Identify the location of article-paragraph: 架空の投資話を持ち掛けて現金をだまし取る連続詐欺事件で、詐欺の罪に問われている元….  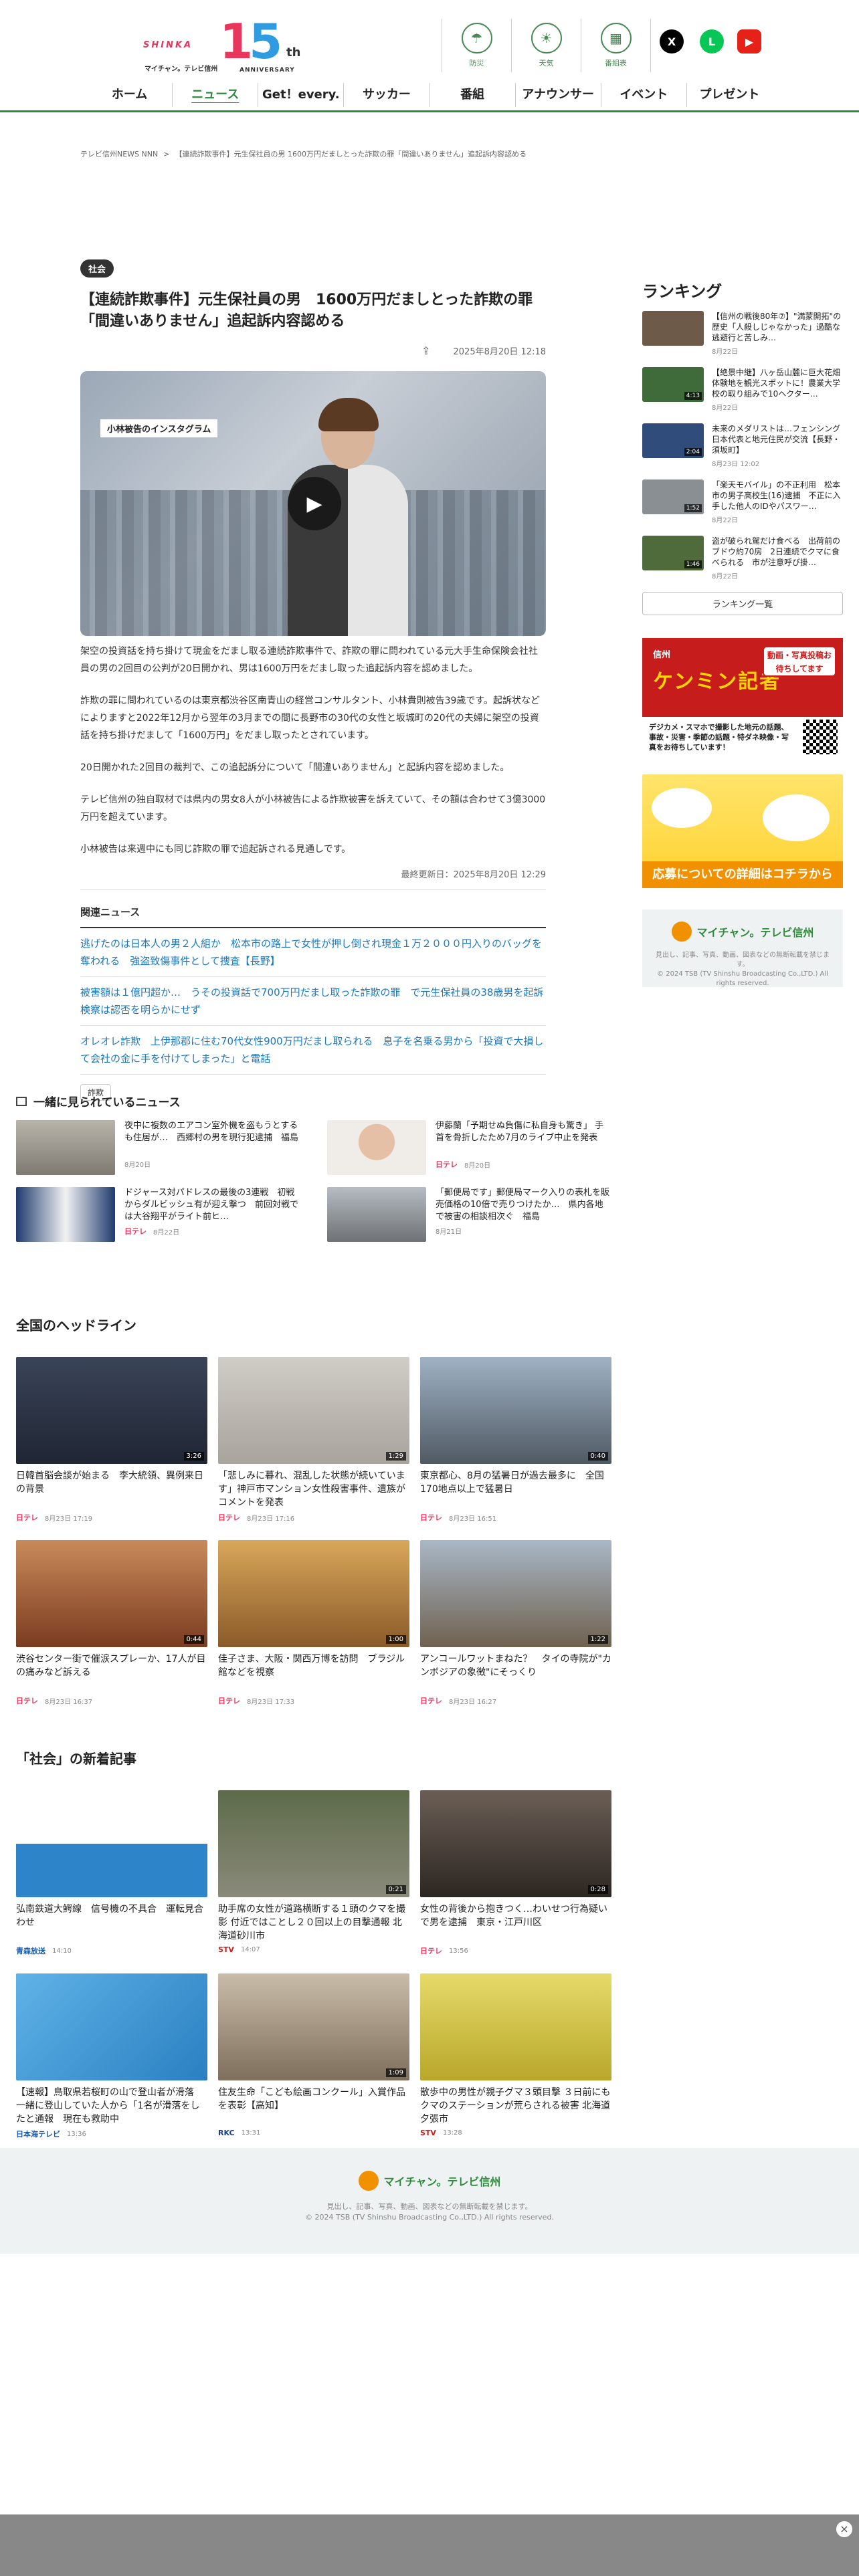
(310, 660).